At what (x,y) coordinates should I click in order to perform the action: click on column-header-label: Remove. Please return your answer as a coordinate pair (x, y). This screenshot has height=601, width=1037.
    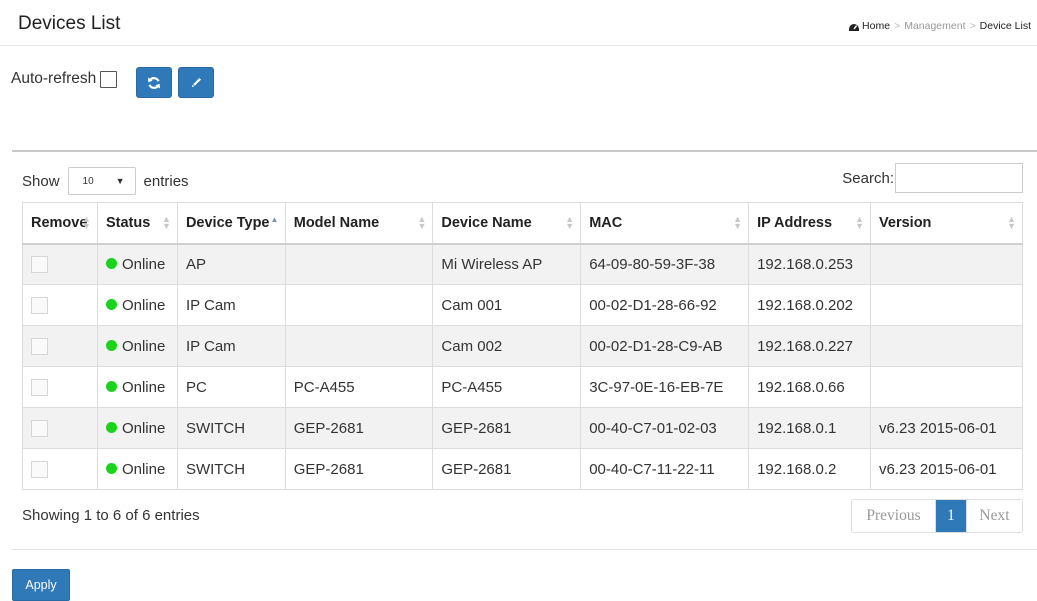
    Looking at the image, I should click on (59, 222).